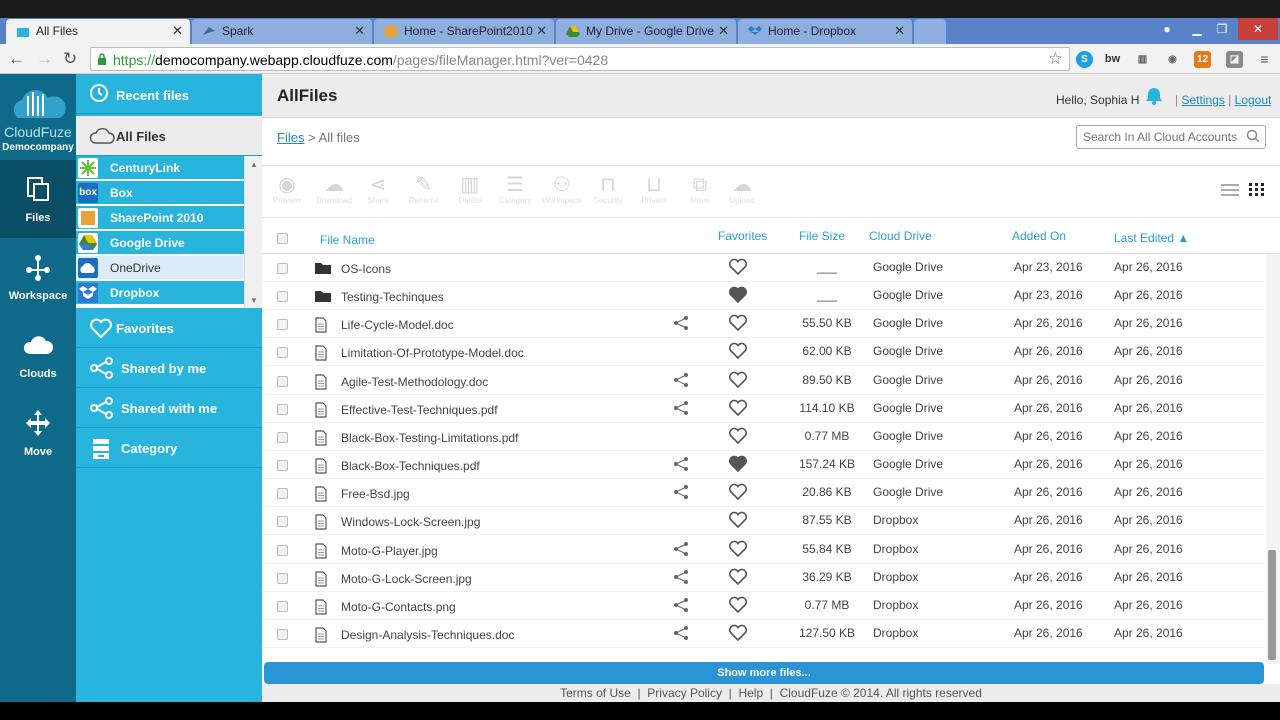  I want to click on select-all-checkbox, so click(282, 238).